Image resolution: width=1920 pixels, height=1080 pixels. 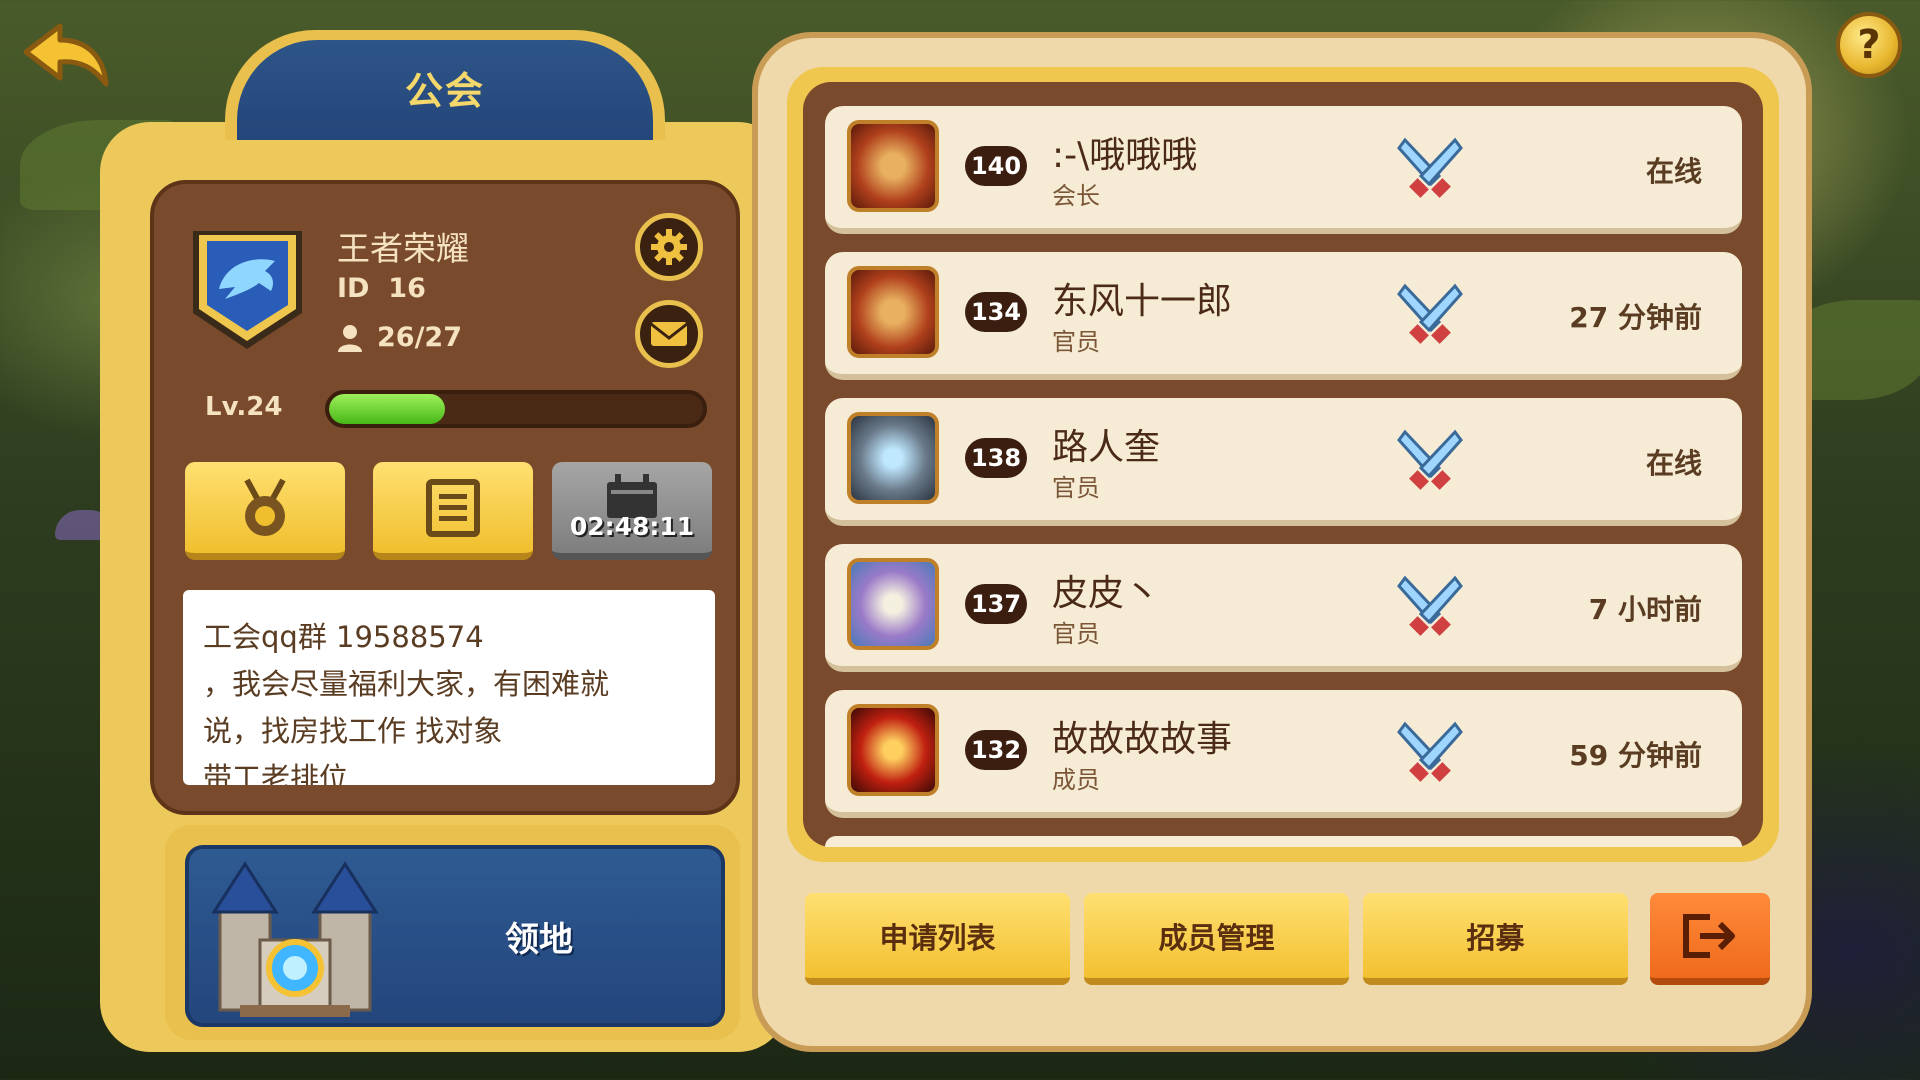 I want to click on leave-guild-button, so click(x=1710, y=939).